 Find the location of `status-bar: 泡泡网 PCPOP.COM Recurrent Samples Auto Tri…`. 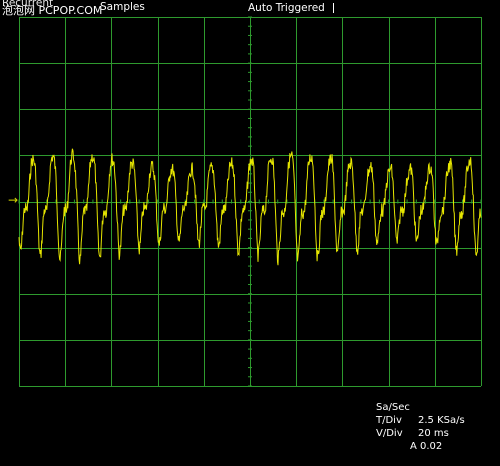

status-bar: 泡泡网 PCPOP.COM Recurrent Samples Auto Tri… is located at coordinates (250, 8).